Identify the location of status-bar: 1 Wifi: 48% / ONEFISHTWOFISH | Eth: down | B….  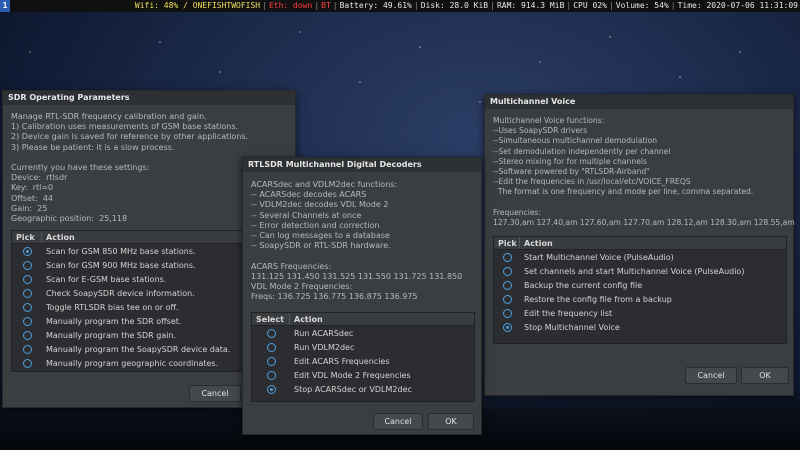
(400, 6).